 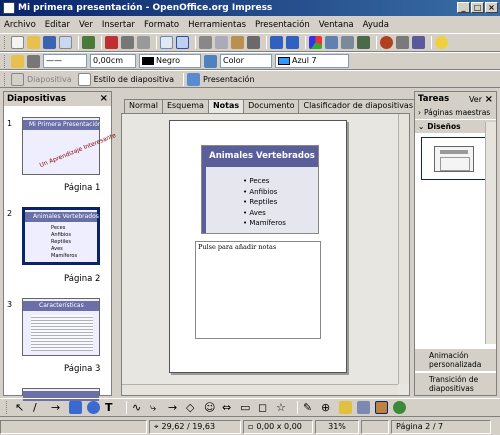 What do you see at coordinates (88, 42) in the screenshot?
I see `edit-file-icon` at bounding box center [88, 42].